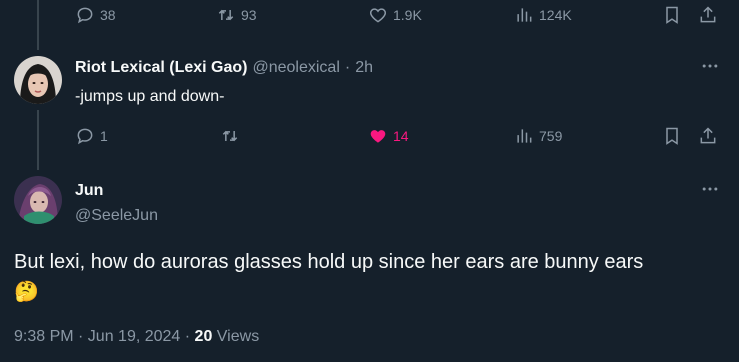  I want to click on like-button: 1.9K, so click(395, 15).